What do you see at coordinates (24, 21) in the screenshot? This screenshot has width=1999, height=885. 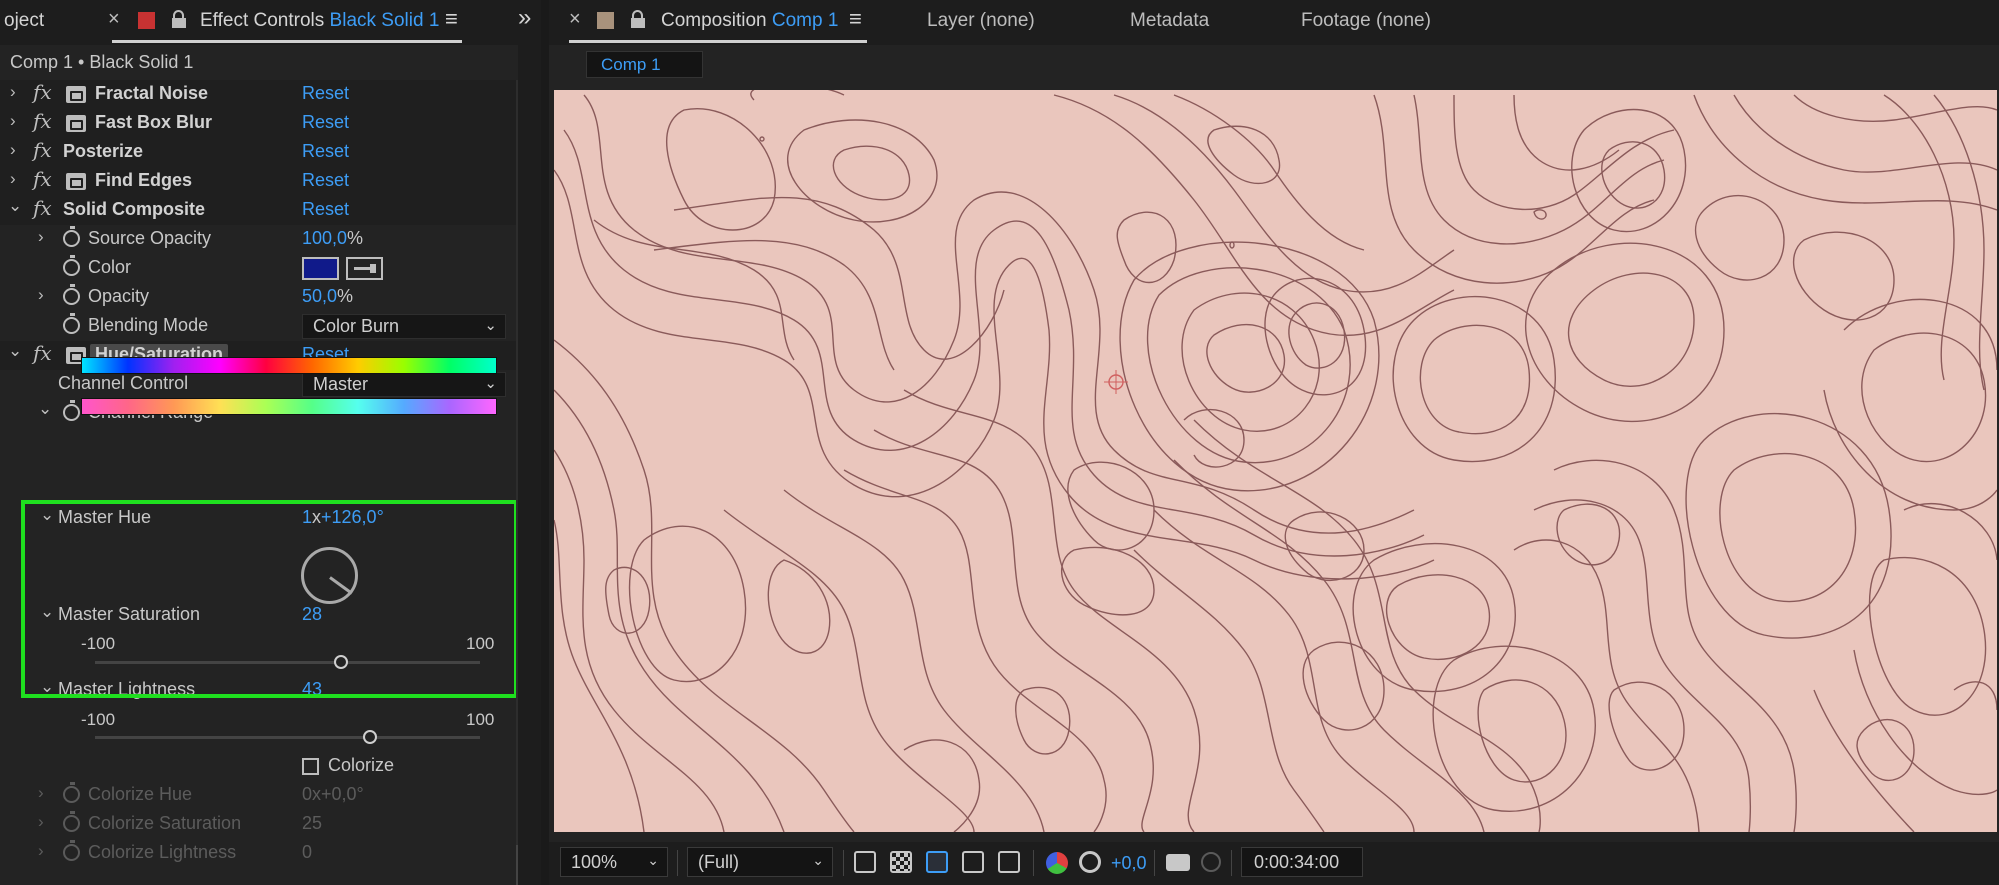 I see `project-tab: oject` at bounding box center [24, 21].